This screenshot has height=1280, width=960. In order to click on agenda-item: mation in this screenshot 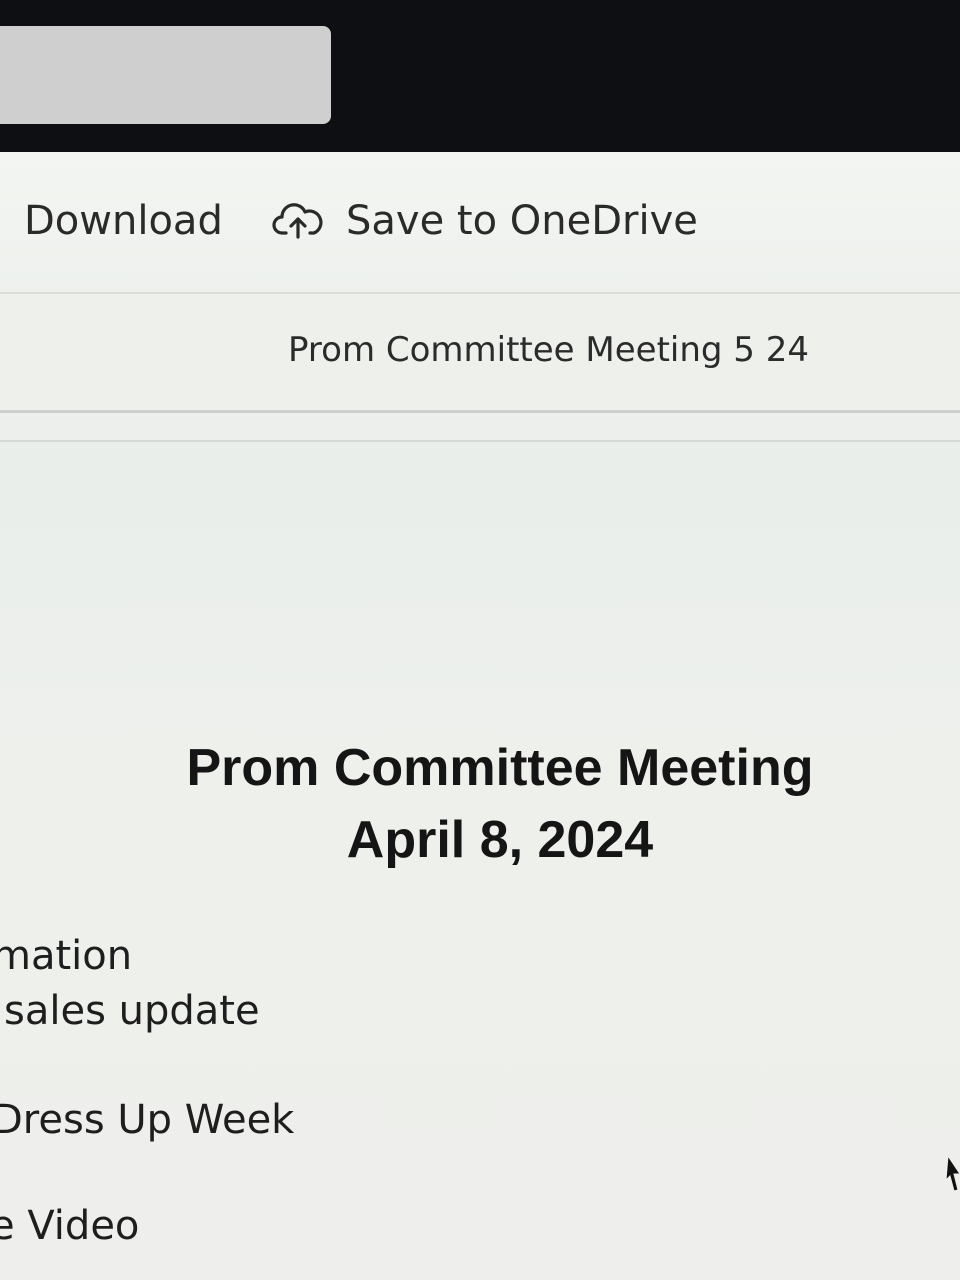, I will do `click(66, 956)`.